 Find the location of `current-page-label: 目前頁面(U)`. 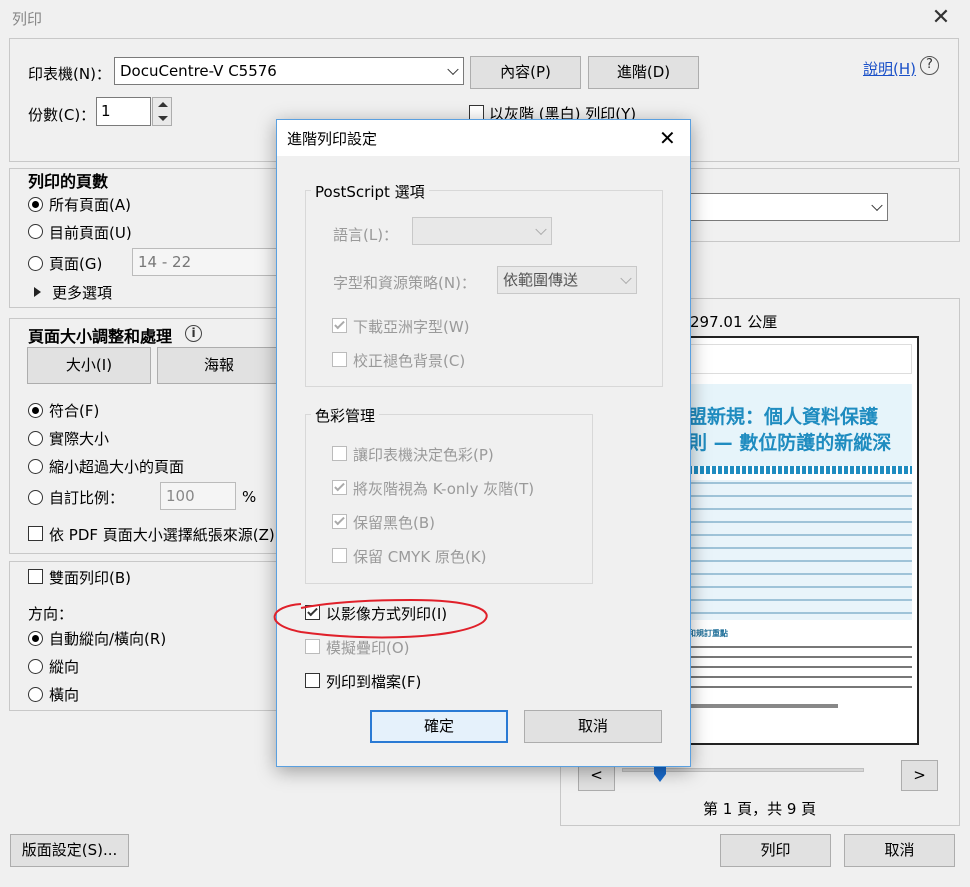

current-page-label: 目前頁面(U) is located at coordinates (90, 233).